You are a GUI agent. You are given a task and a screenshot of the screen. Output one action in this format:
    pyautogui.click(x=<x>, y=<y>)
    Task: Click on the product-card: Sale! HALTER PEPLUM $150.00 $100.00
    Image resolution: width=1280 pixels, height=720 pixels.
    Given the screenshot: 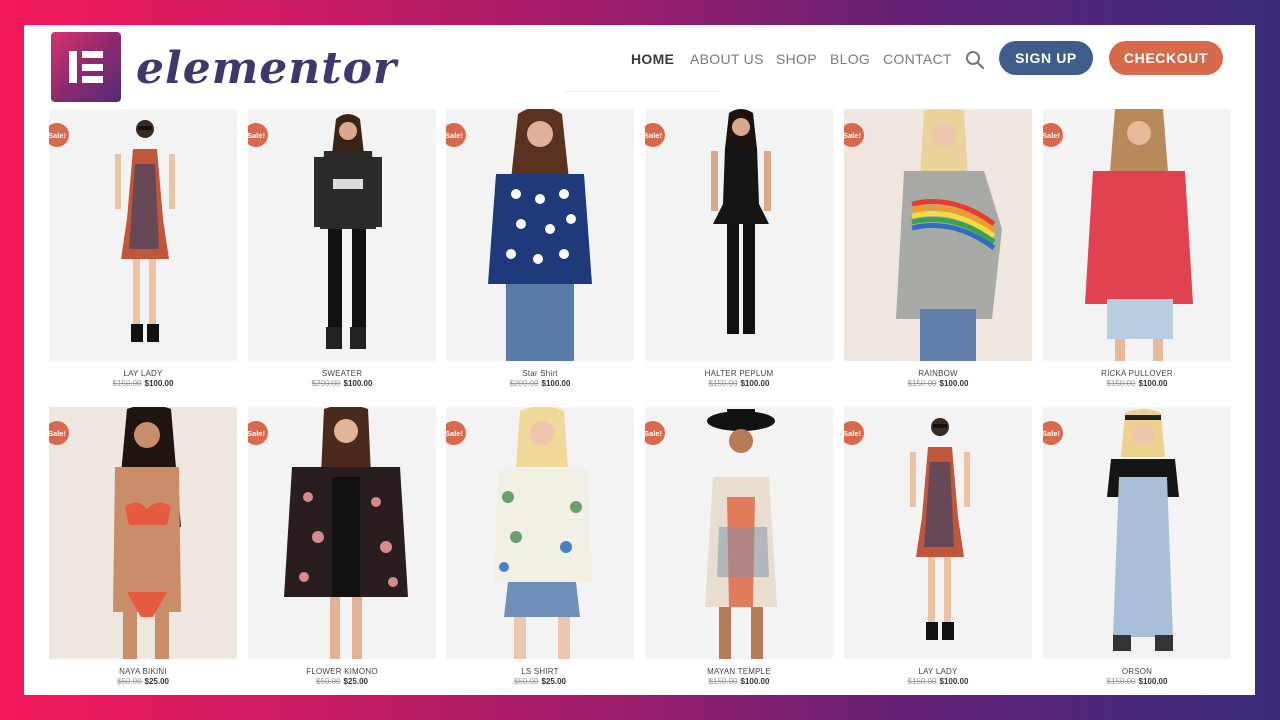 What is the action you would take?
    pyautogui.click(x=739, y=249)
    